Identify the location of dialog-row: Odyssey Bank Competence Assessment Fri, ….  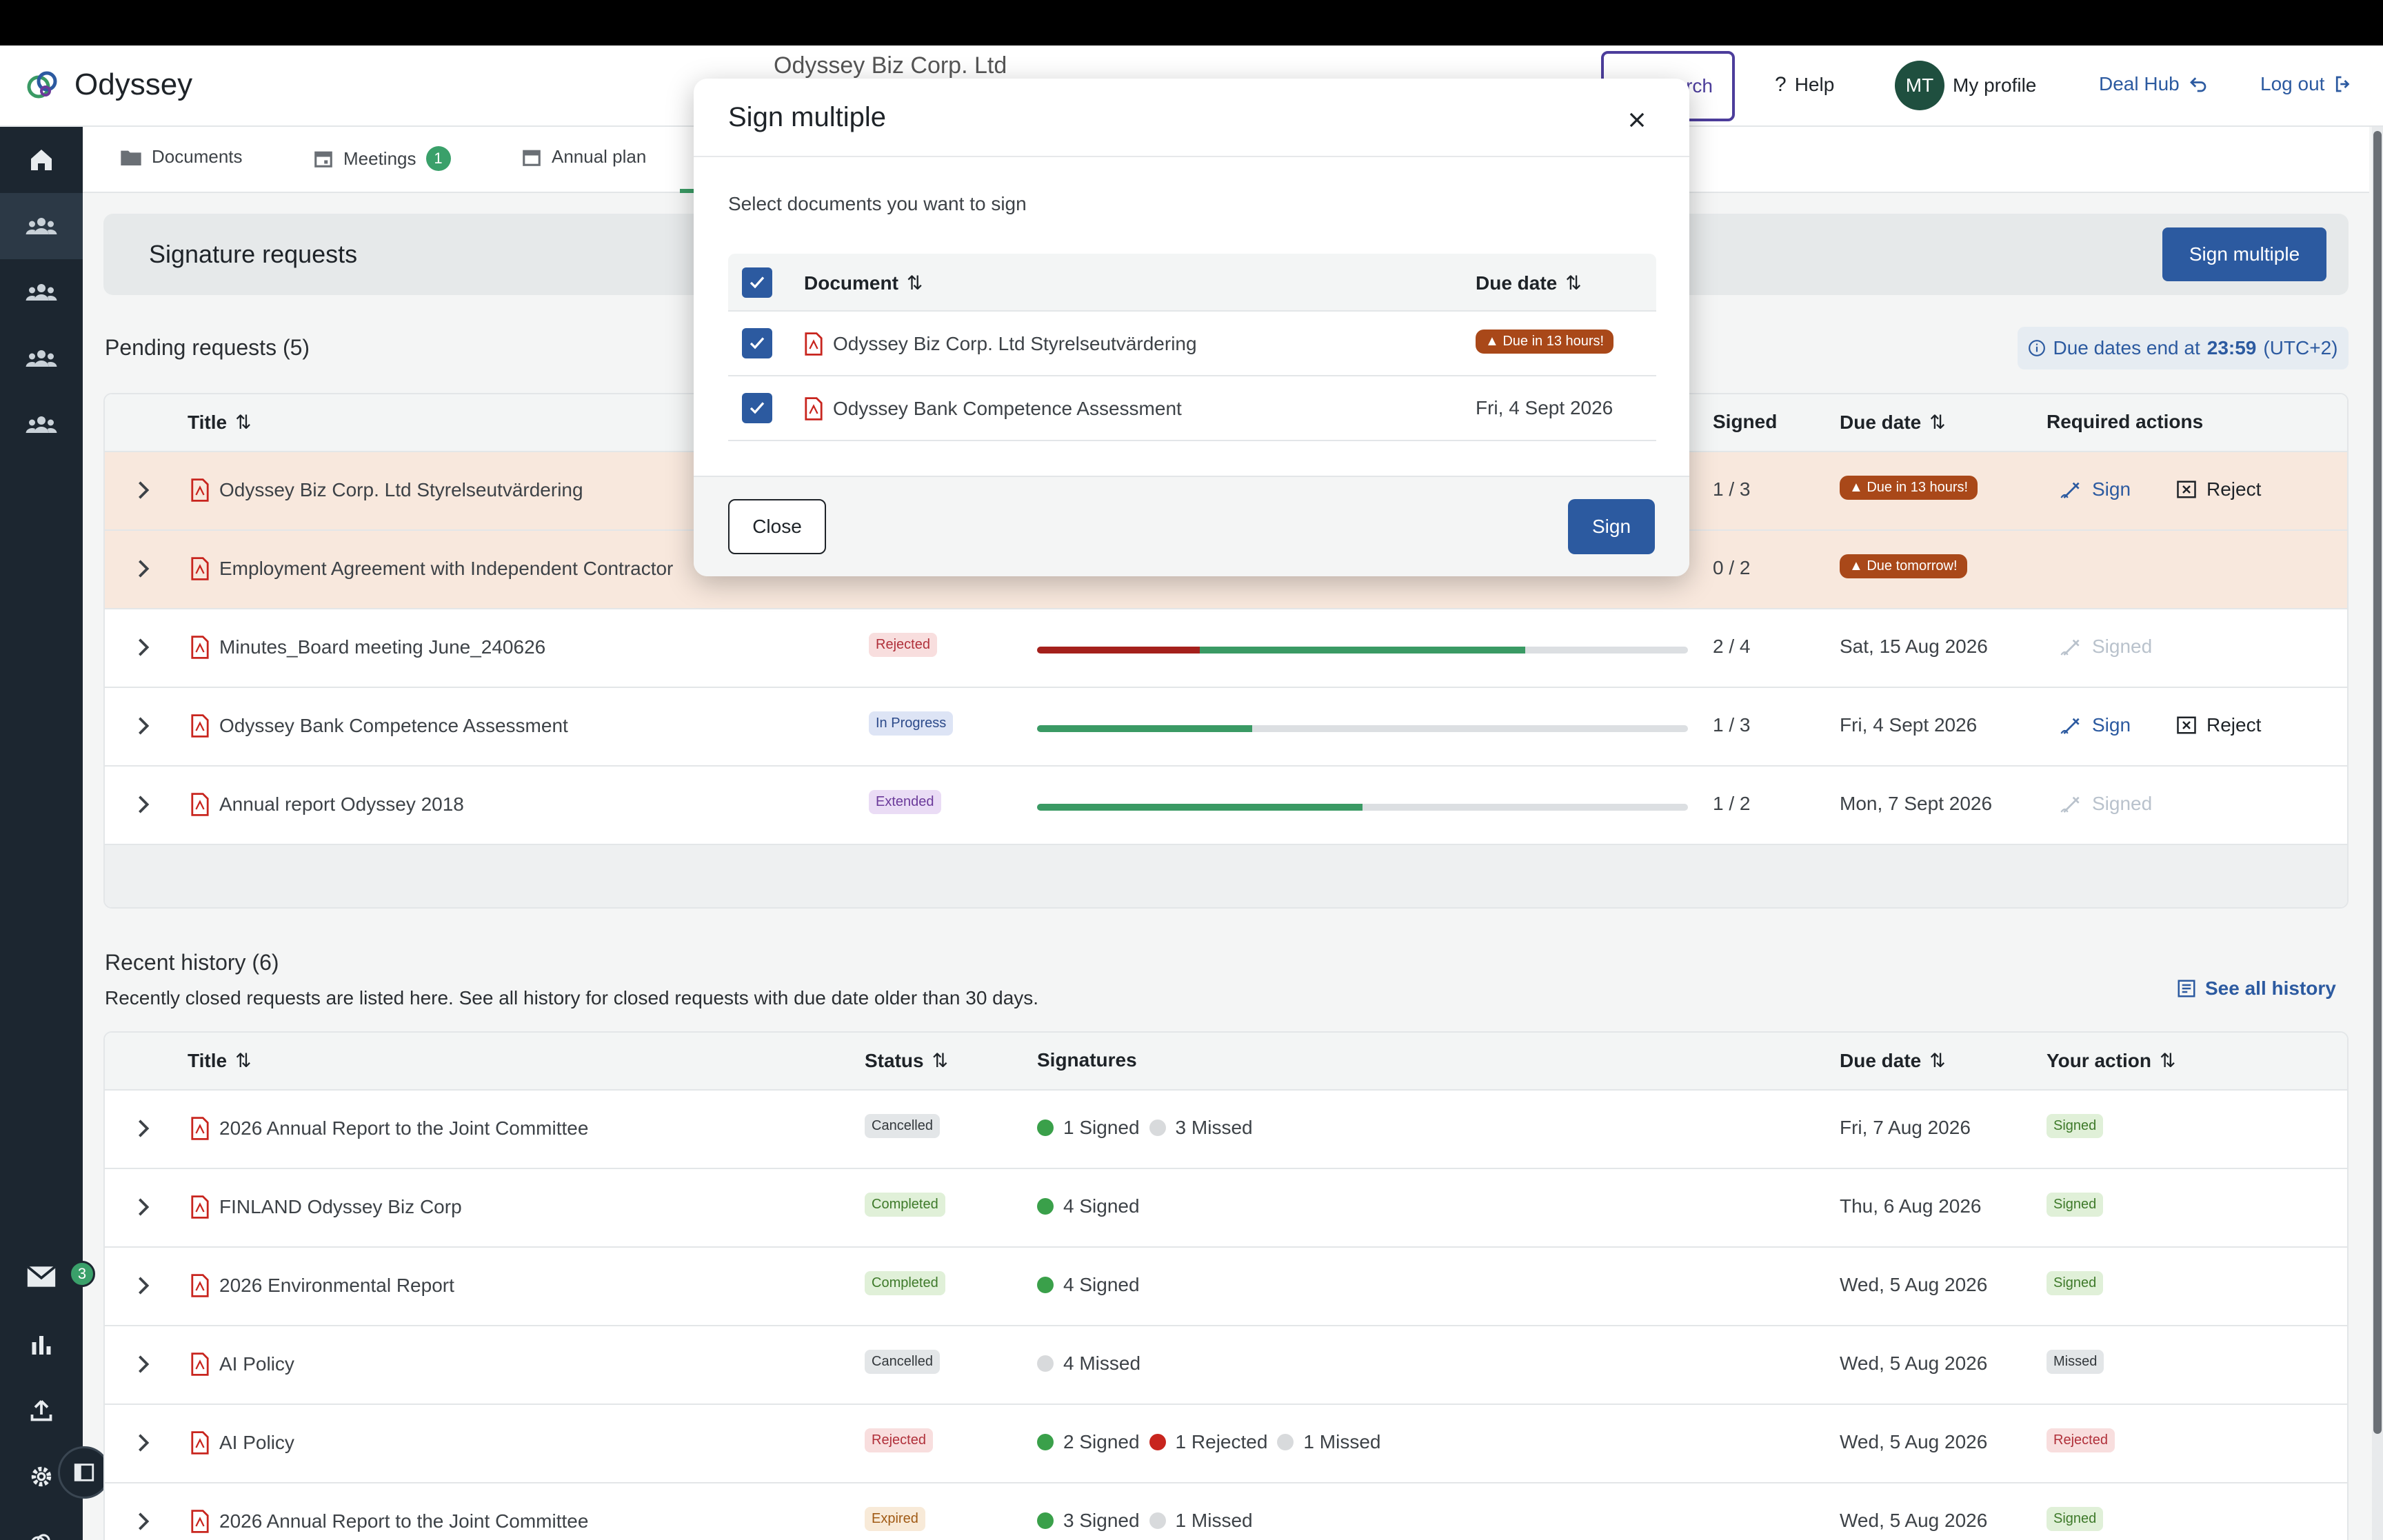
(1192, 409).